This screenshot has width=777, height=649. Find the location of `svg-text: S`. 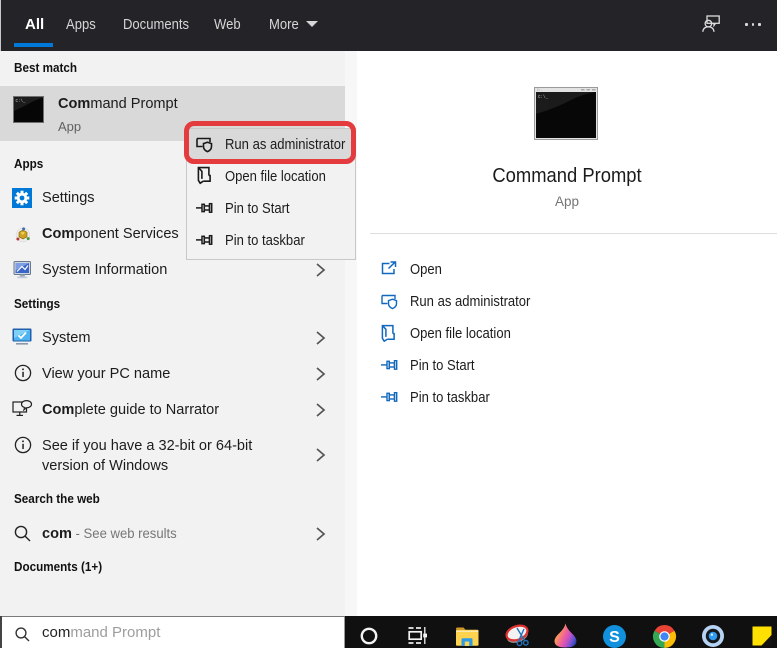

svg-text: S is located at coordinates (614, 637).